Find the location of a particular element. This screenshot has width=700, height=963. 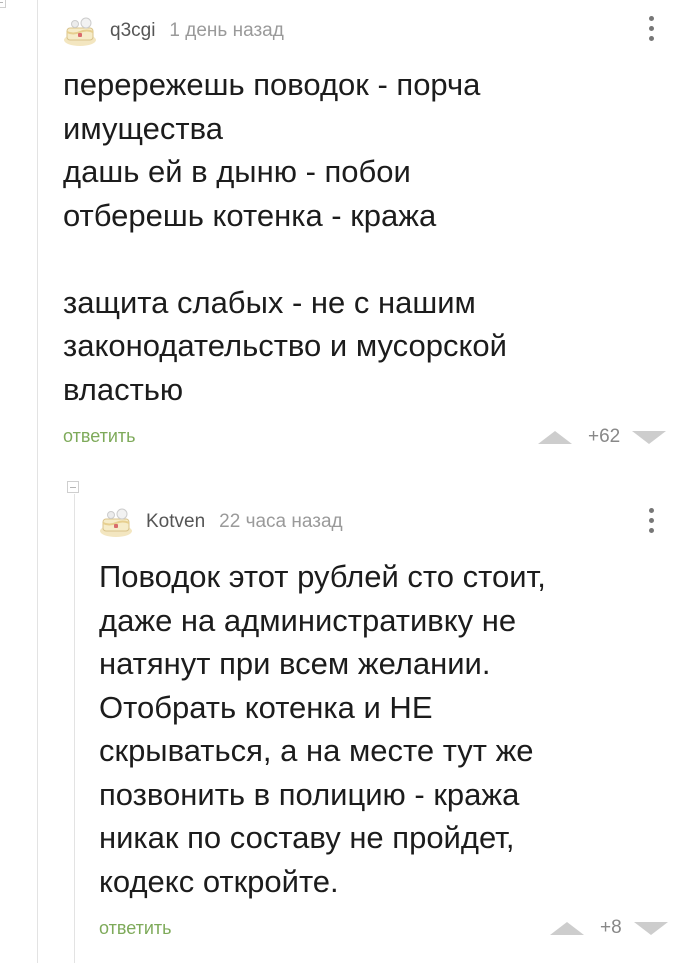

comment-timestamp: 22 часа назад is located at coordinates (280, 522).